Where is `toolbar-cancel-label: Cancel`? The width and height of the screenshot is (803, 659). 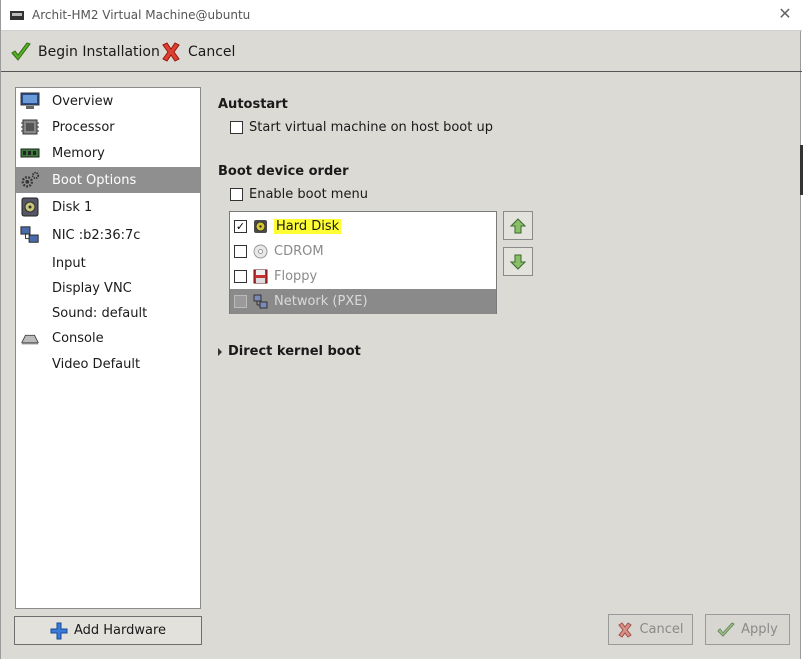 toolbar-cancel-label: Cancel is located at coordinates (212, 52).